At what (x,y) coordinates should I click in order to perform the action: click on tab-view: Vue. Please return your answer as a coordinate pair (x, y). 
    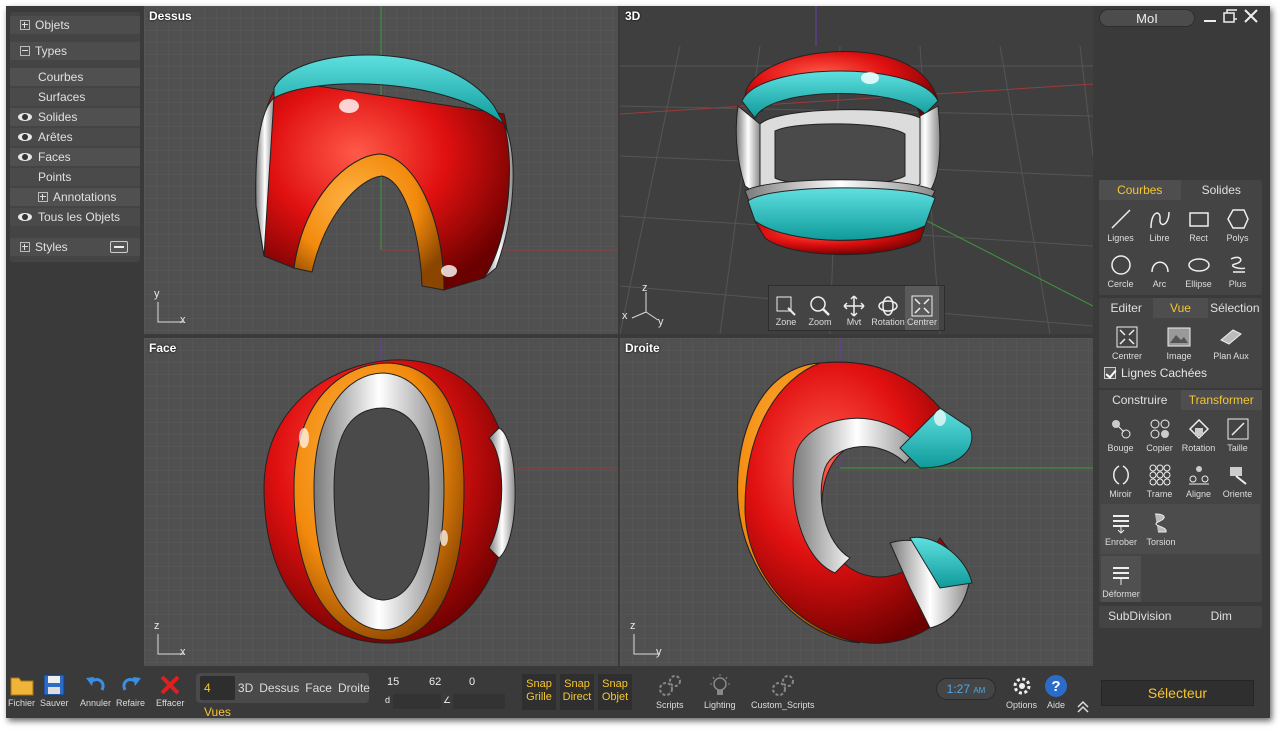
    Looking at the image, I should click on (1180, 308).